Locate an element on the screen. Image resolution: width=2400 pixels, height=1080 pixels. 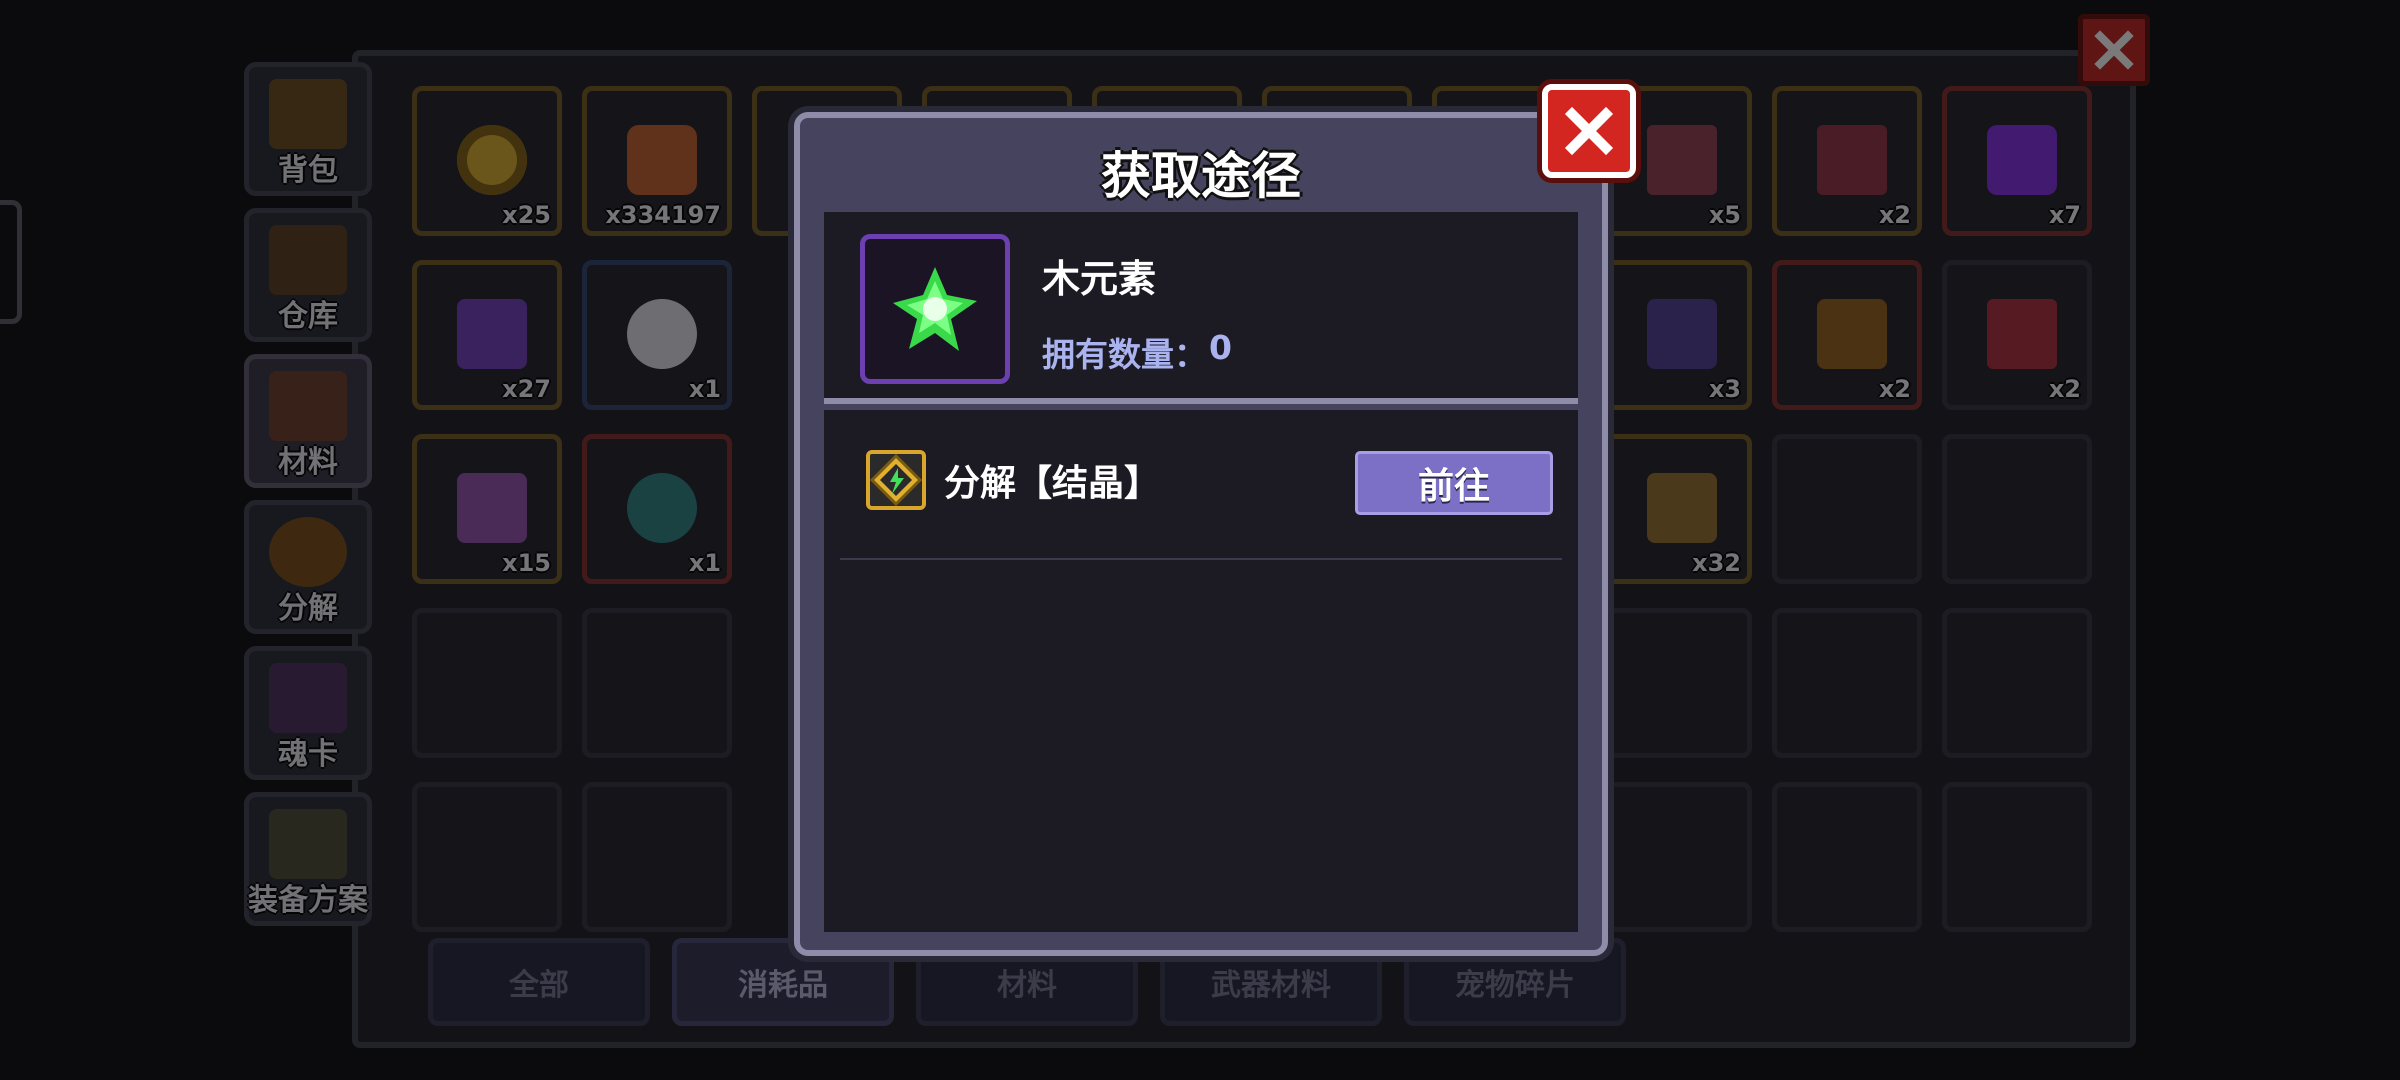
inventory-slot: x15 is located at coordinates (487, 509).